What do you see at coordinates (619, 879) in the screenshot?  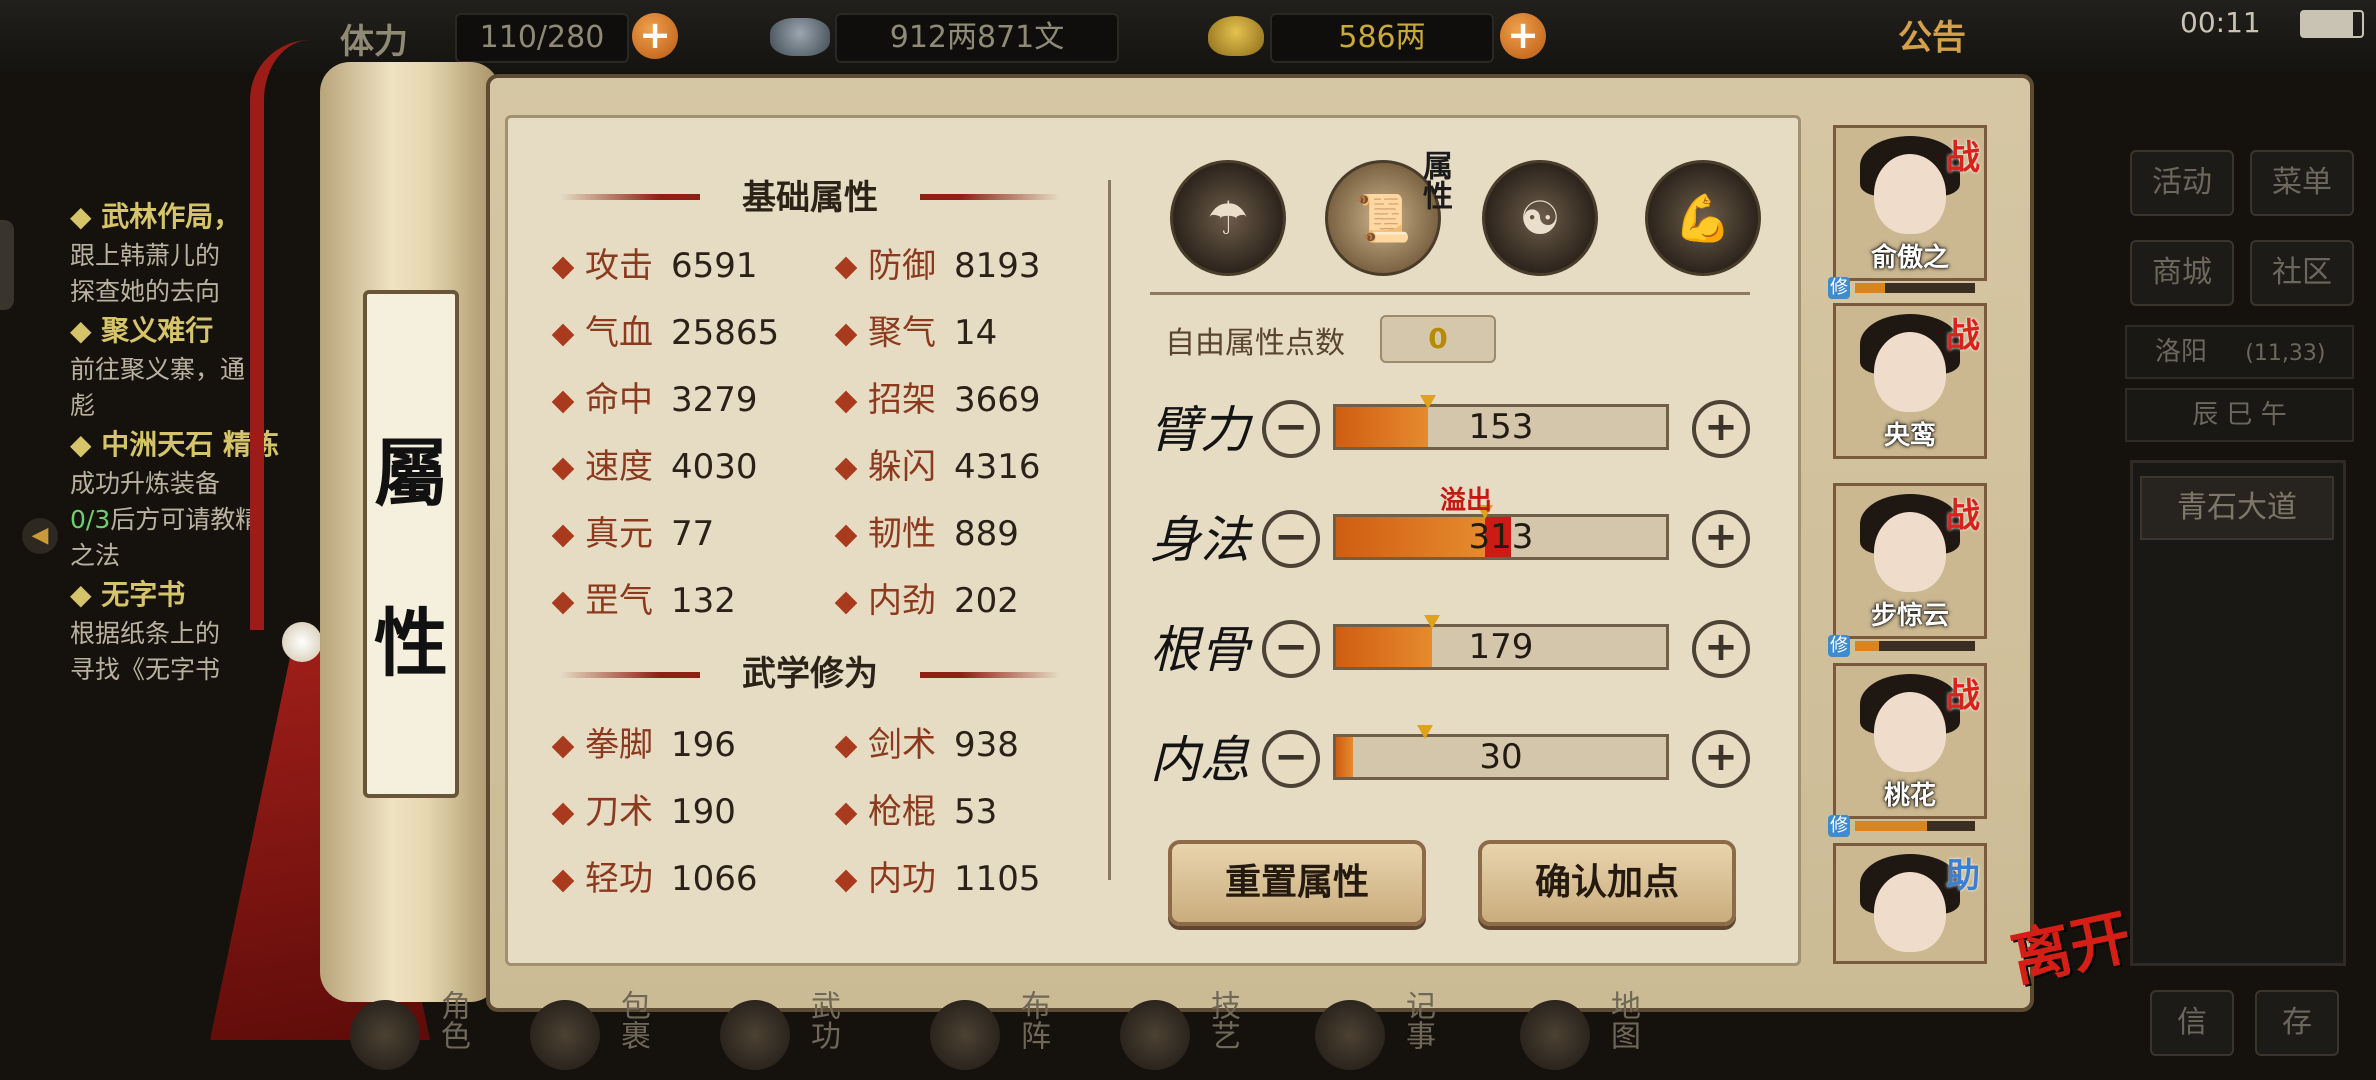 I see `stat-name: 轻功` at bounding box center [619, 879].